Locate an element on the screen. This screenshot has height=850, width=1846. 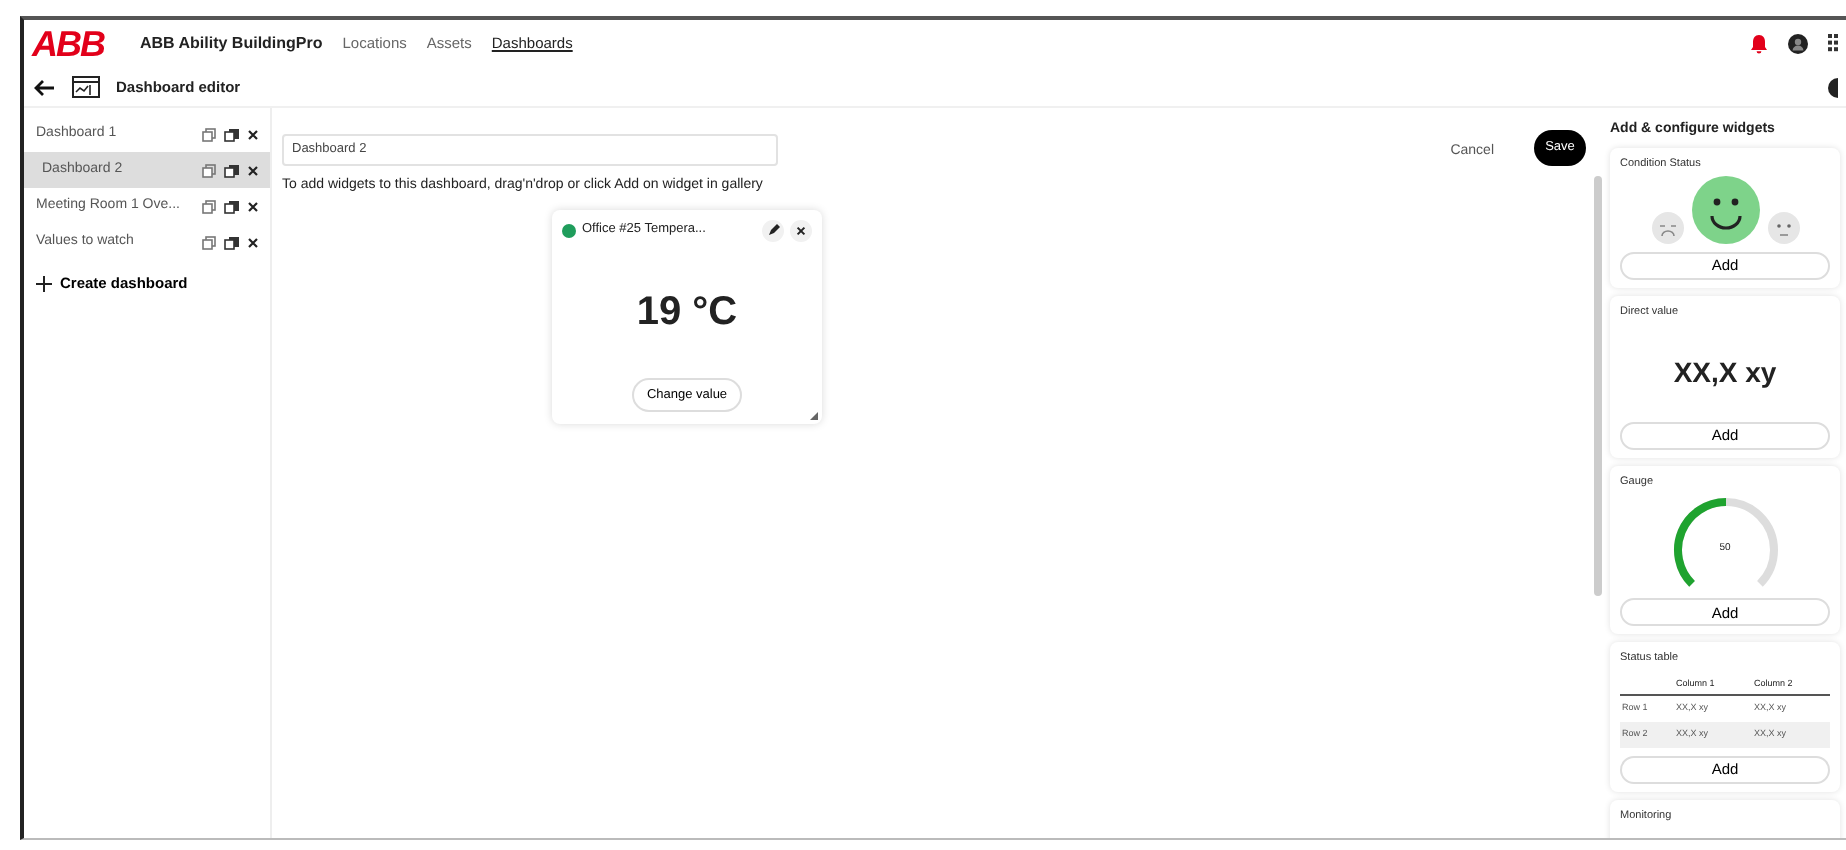
close-button is located at coordinates (801, 230).